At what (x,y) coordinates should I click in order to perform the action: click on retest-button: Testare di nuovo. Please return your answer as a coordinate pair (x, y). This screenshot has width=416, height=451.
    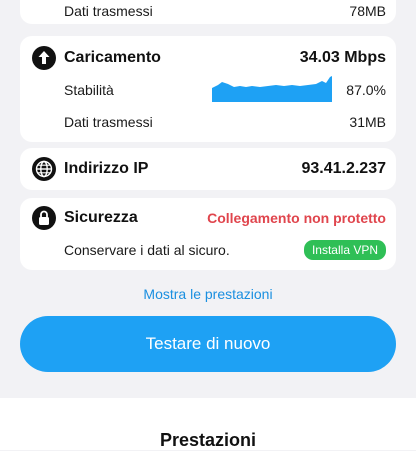
    Looking at the image, I should click on (208, 344).